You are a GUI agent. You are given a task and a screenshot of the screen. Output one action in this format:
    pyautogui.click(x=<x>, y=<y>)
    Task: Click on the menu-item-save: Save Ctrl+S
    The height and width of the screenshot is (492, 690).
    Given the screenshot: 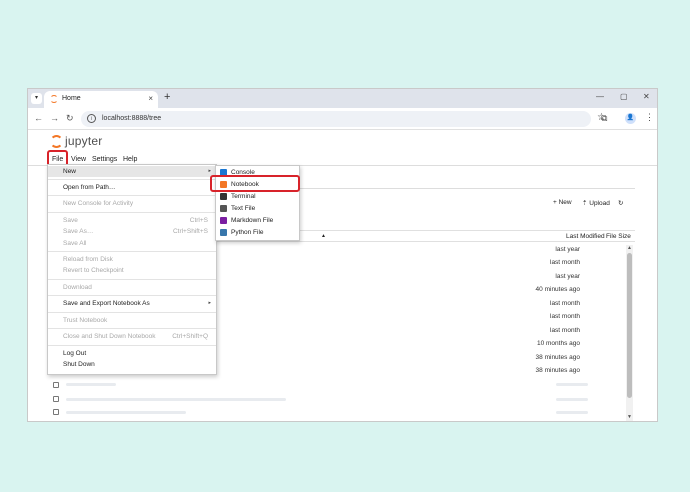 What is the action you would take?
    pyautogui.click(x=132, y=220)
    